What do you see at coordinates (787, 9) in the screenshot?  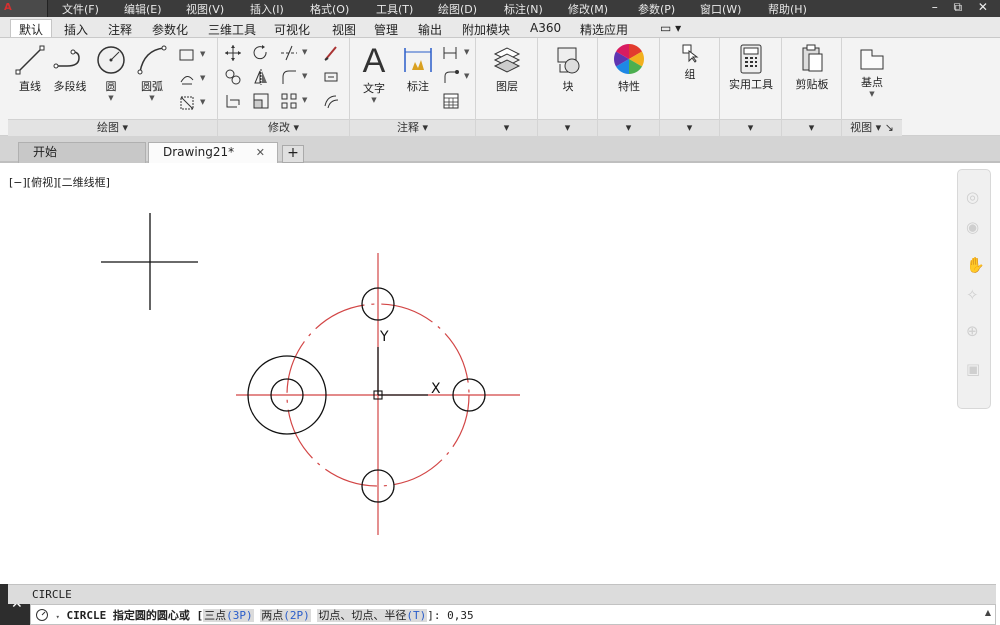 I see `menu-help: 帮助(H)` at bounding box center [787, 9].